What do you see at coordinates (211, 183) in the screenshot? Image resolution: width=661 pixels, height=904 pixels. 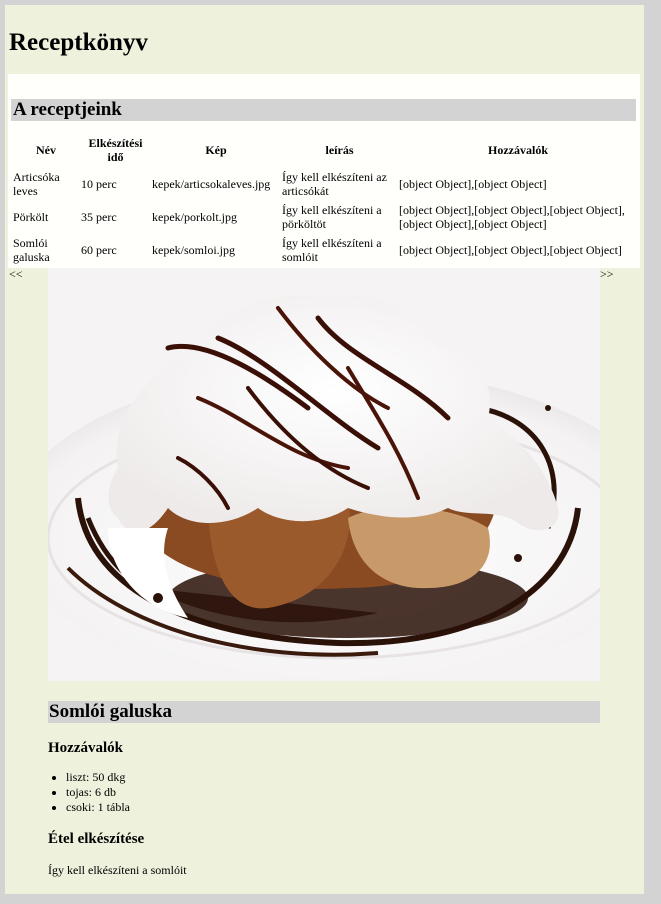 I see `recipe-image-cell: kepek/articsokaleves.jpg` at bounding box center [211, 183].